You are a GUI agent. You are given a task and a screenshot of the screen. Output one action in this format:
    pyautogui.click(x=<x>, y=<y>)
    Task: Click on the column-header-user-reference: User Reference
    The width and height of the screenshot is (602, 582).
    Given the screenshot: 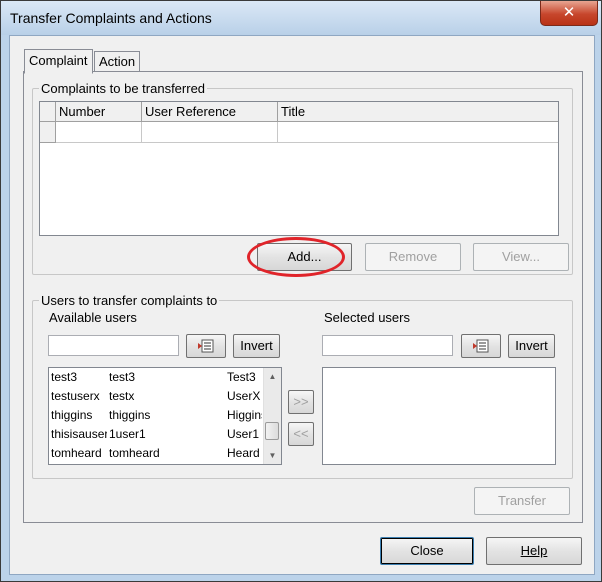 What is the action you would take?
    pyautogui.click(x=210, y=112)
    